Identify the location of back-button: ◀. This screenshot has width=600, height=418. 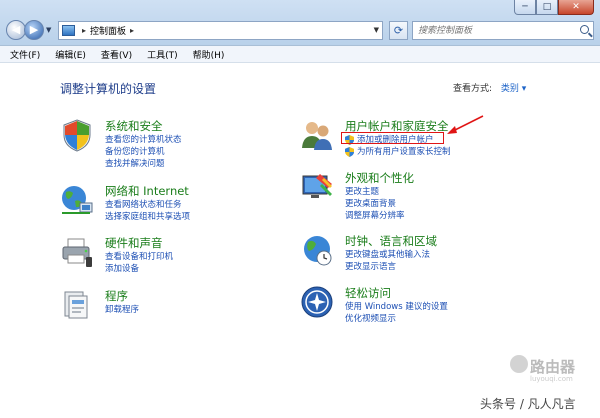
(16, 30).